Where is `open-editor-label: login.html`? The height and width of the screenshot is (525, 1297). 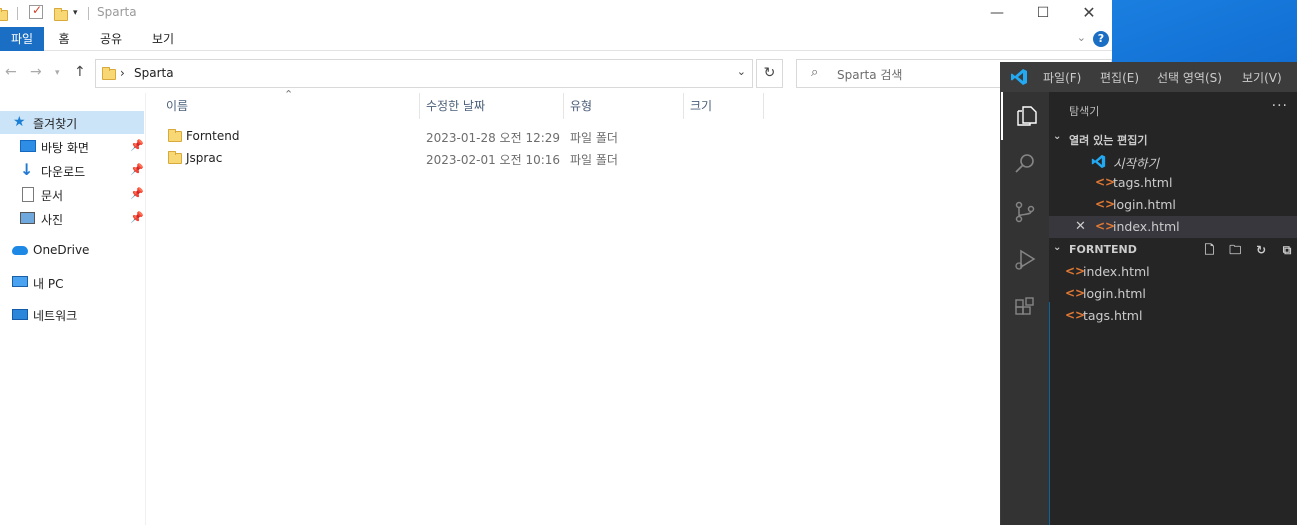 open-editor-label: login.html is located at coordinates (1144, 204).